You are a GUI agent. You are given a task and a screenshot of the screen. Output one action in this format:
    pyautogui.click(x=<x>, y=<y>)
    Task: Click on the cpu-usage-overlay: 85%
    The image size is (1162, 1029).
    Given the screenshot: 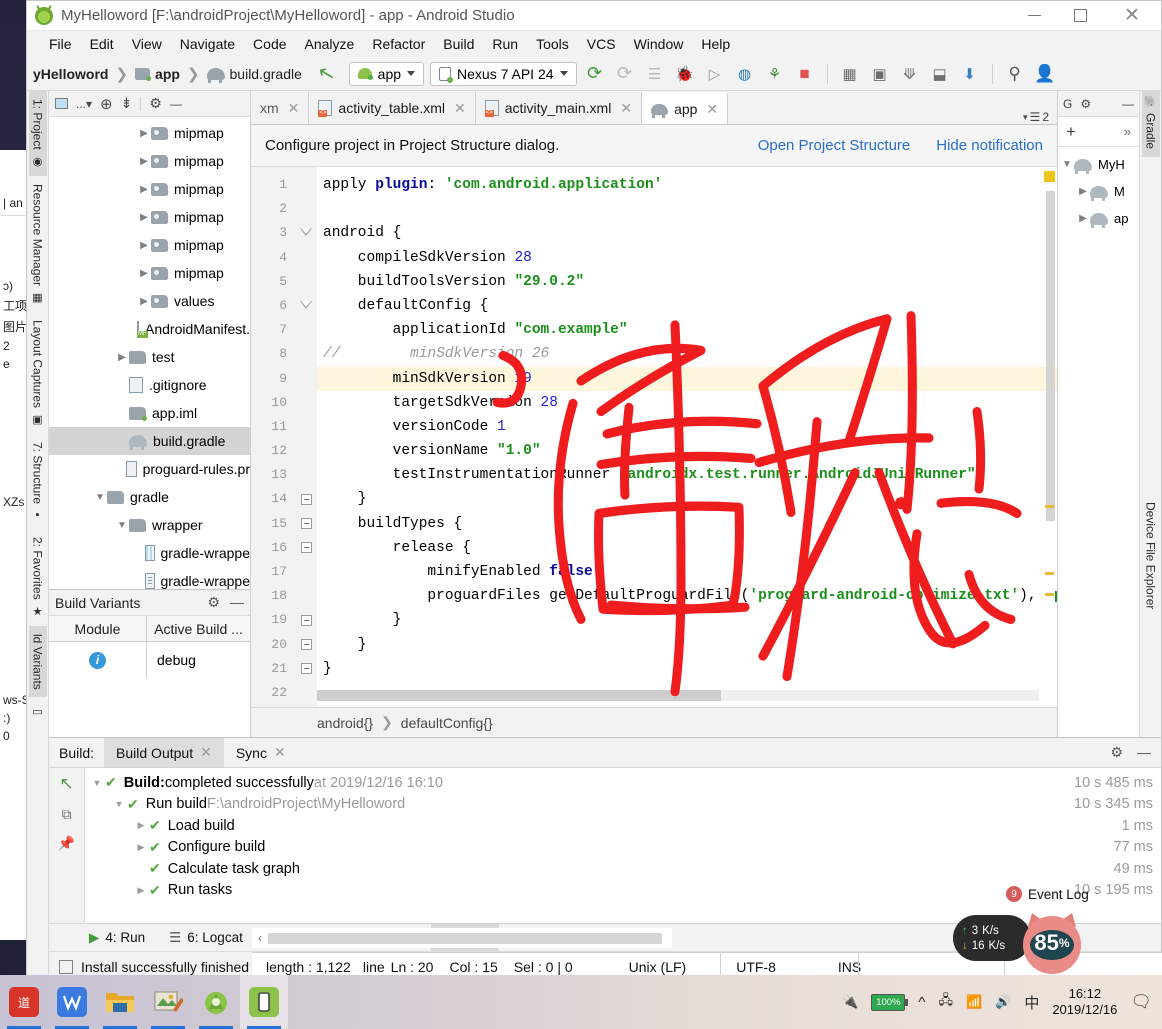 What is the action you would take?
    pyautogui.click(x=1052, y=943)
    